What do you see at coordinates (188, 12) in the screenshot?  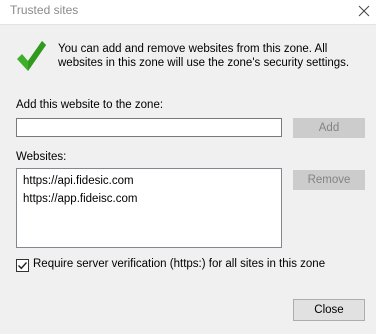 I see `title-bar: Trusted sites` at bounding box center [188, 12].